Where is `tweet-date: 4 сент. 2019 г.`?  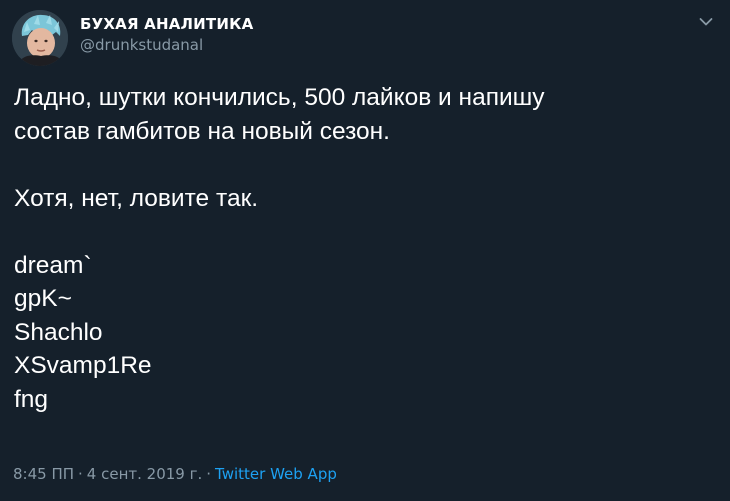 tweet-date: 4 сент. 2019 г. is located at coordinates (144, 474).